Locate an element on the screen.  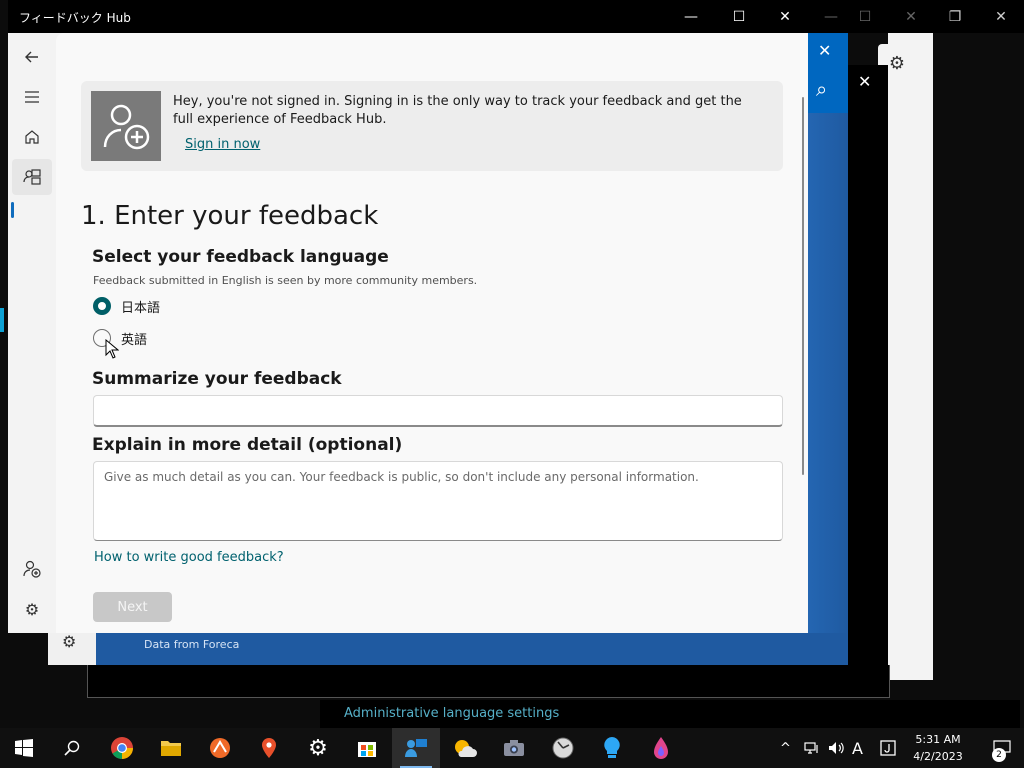
back-icon is located at coordinates (32, 57).